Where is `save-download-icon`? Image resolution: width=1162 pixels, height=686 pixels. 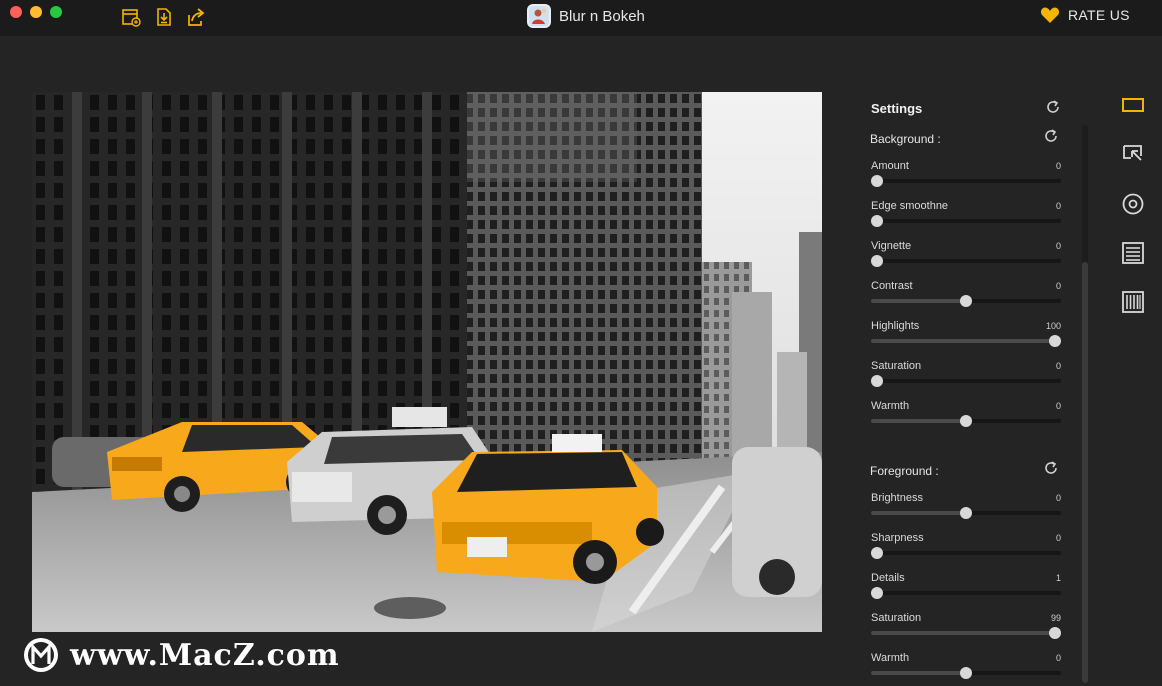 save-download-icon is located at coordinates (164, 17).